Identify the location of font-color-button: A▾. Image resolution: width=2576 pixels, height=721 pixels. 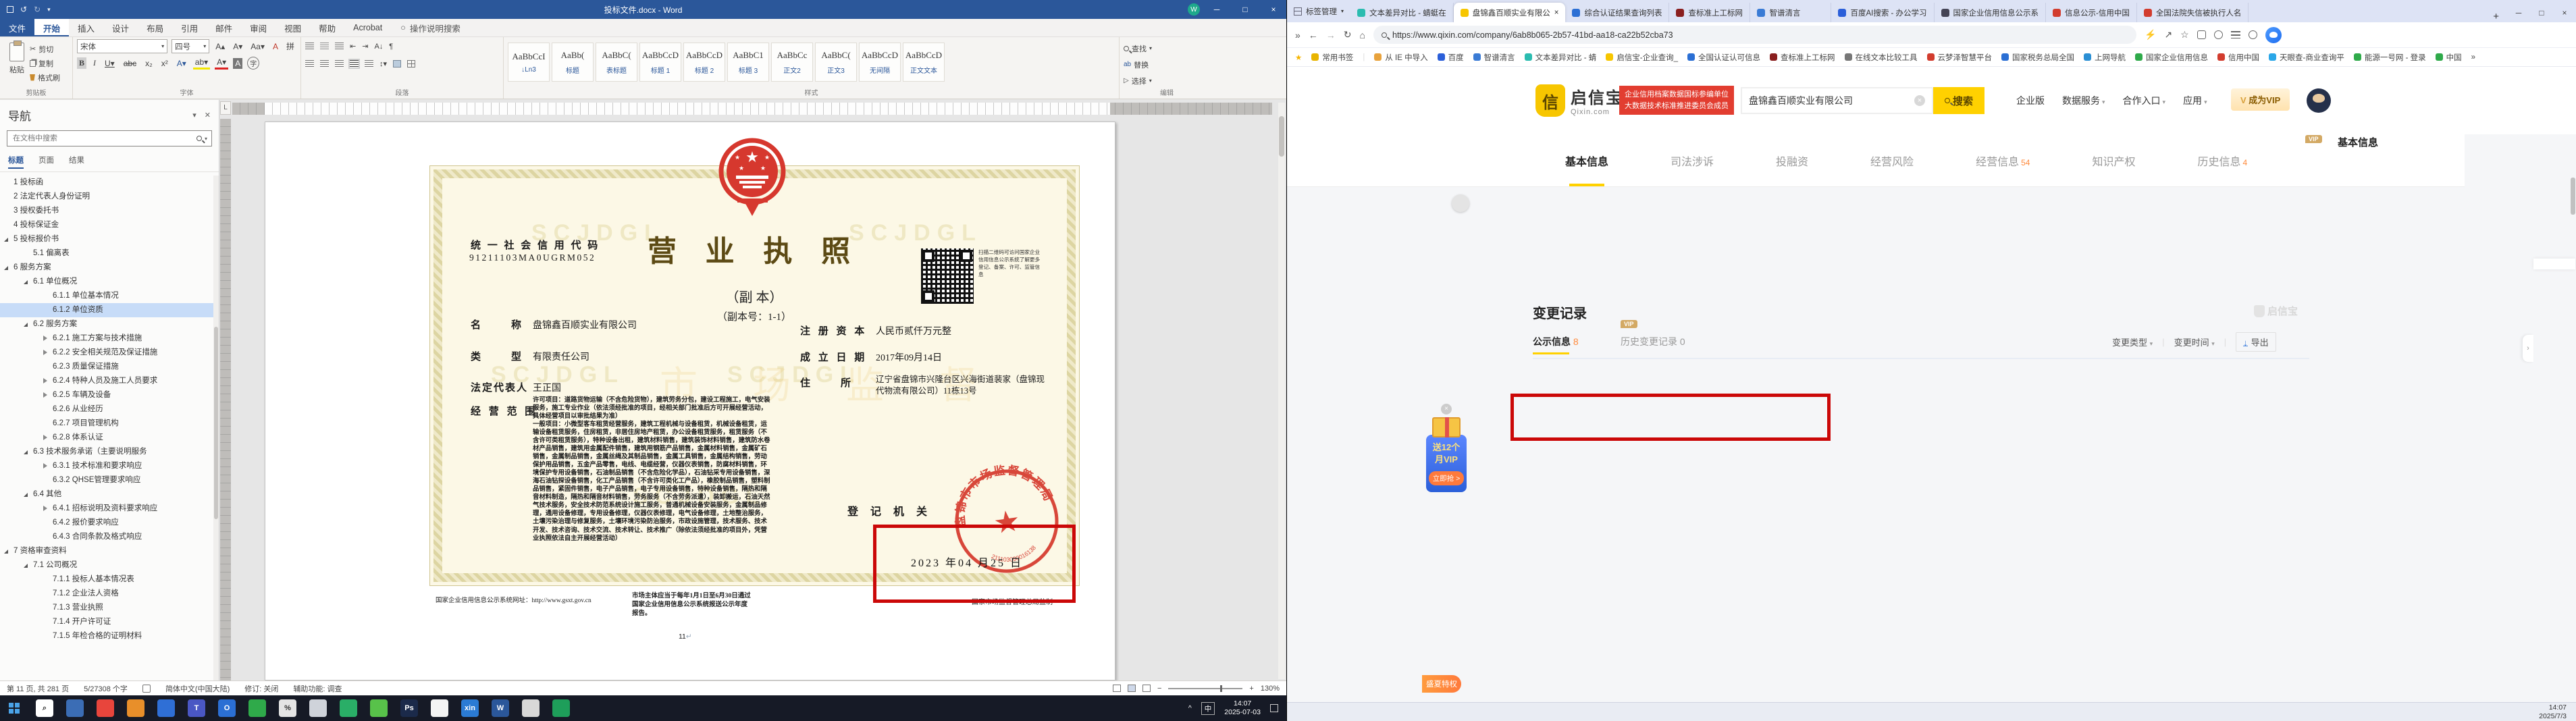
(222, 64).